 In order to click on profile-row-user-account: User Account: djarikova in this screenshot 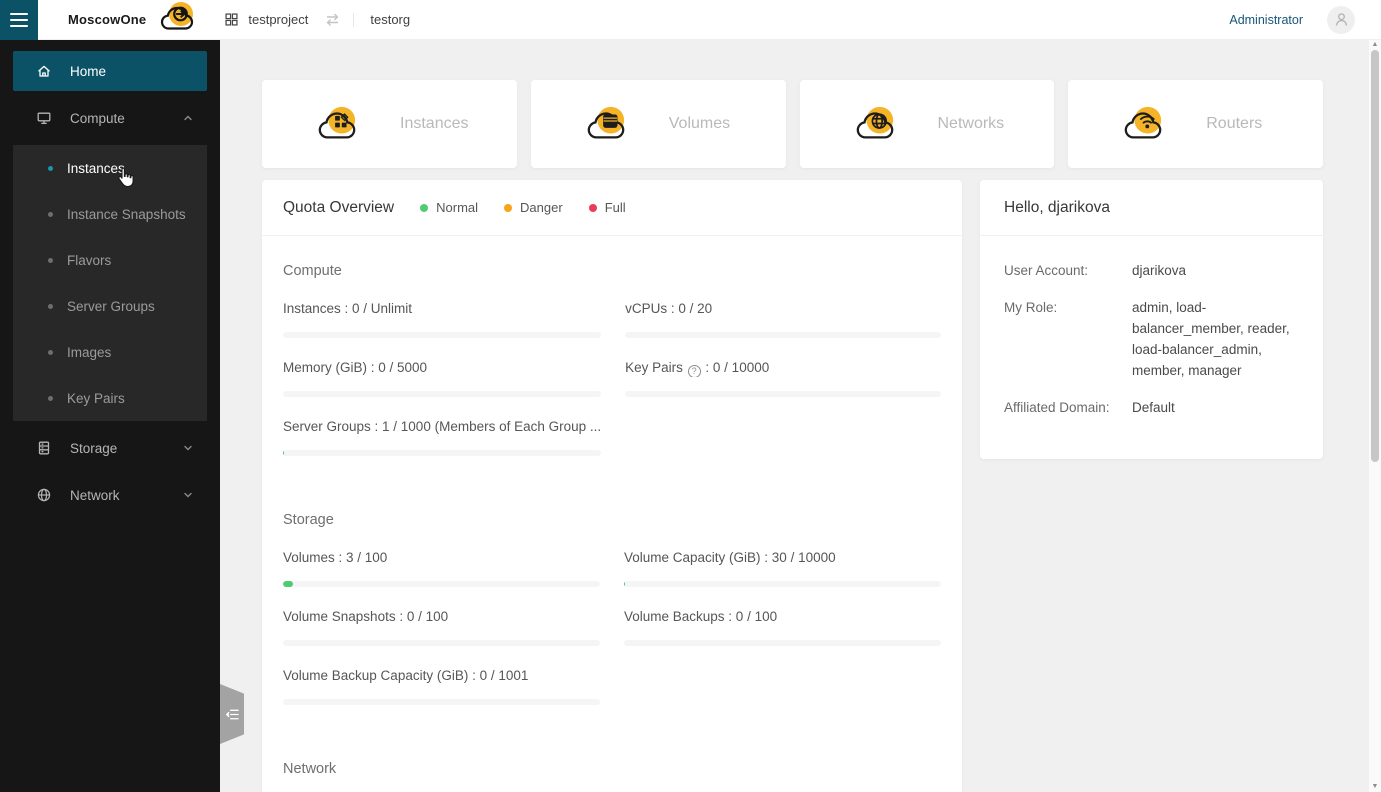, I will do `click(1095, 270)`.